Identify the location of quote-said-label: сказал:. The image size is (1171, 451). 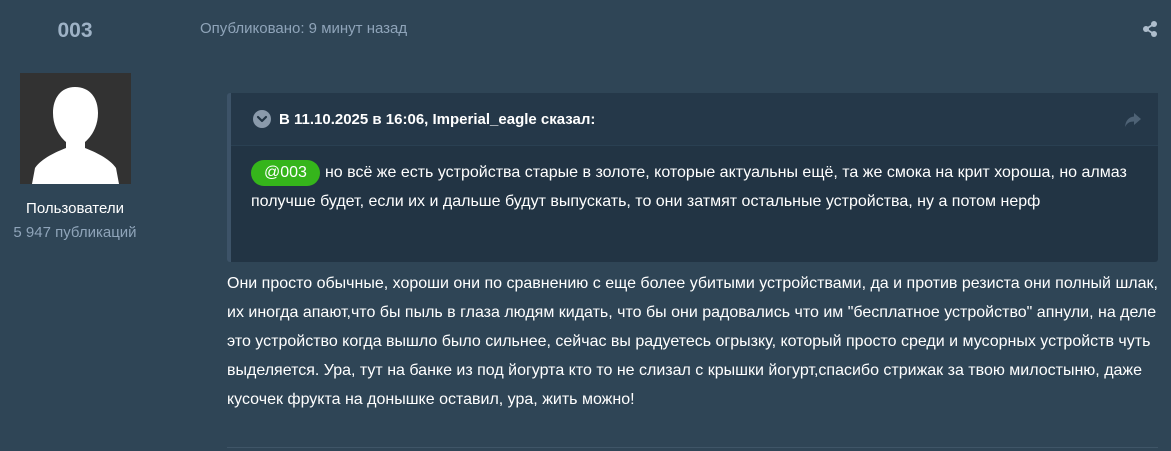
(566, 119).